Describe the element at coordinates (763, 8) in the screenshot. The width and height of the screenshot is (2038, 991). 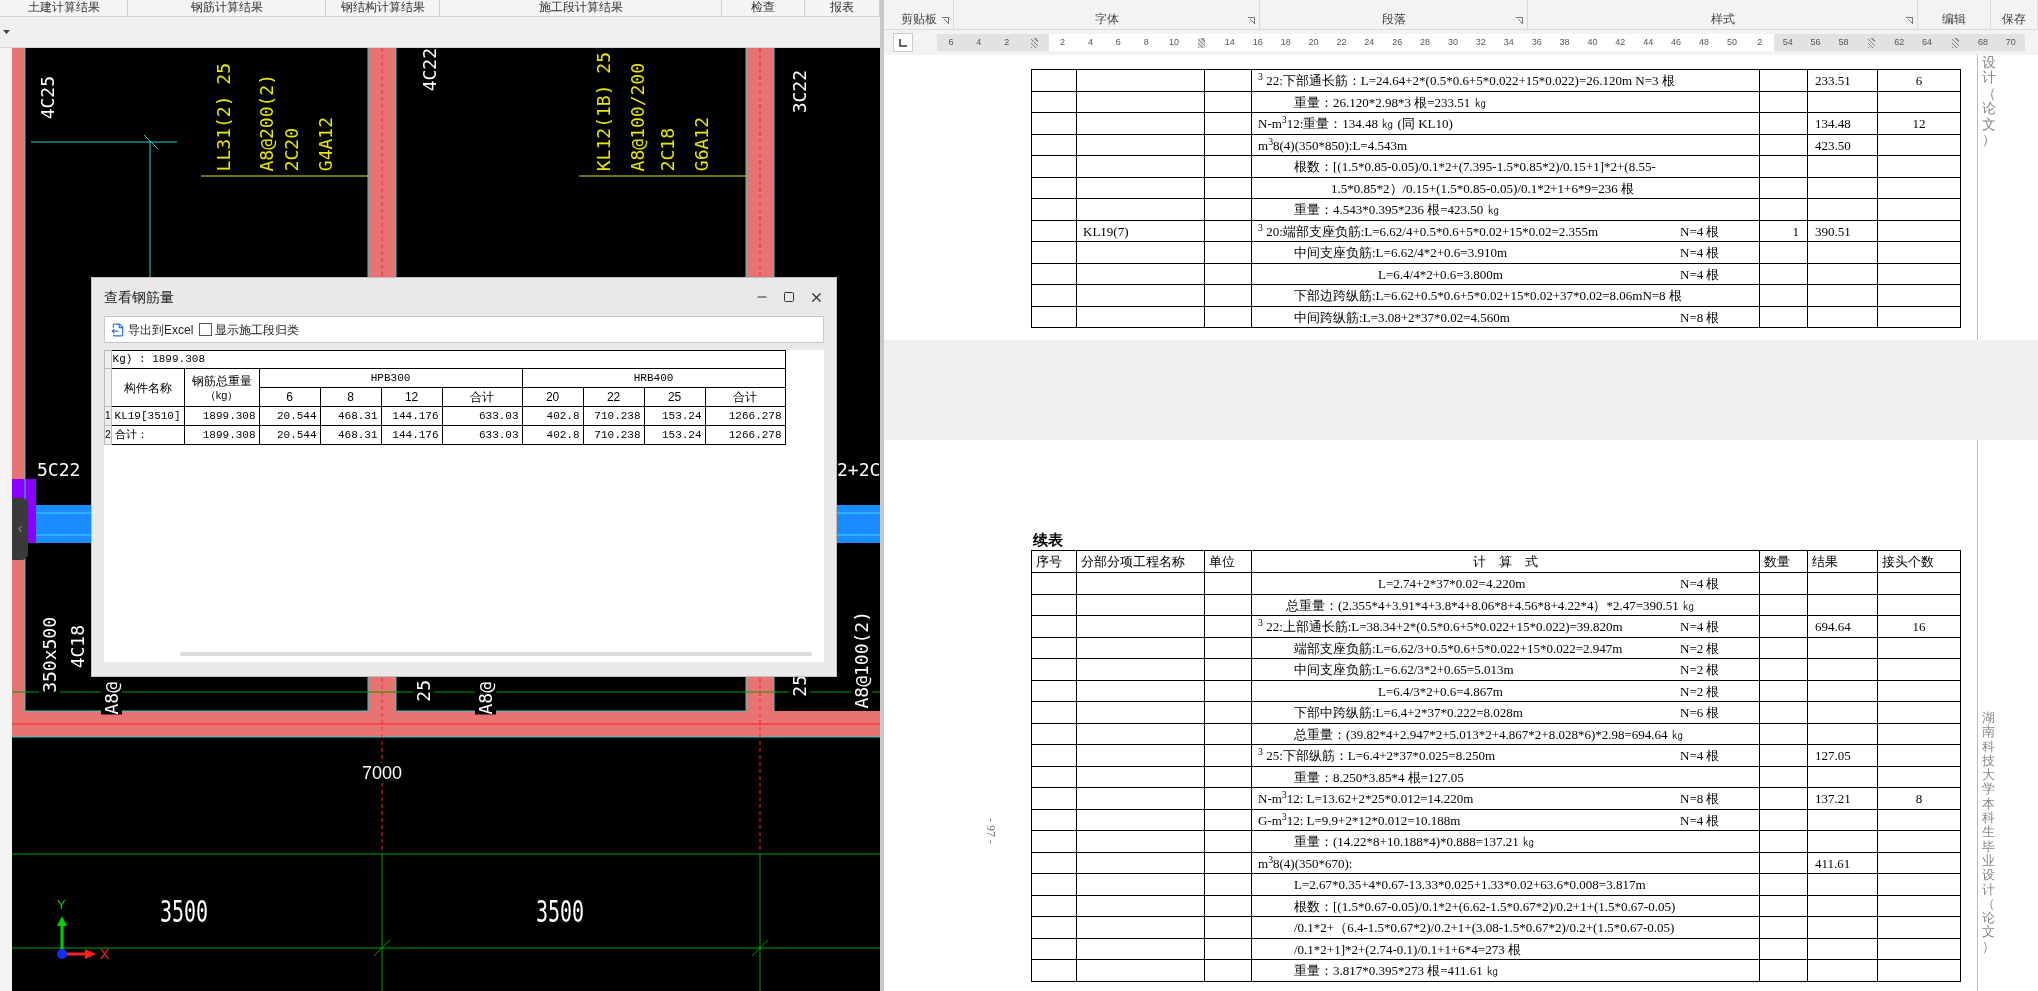
I see `result-tab: 检查` at that location.